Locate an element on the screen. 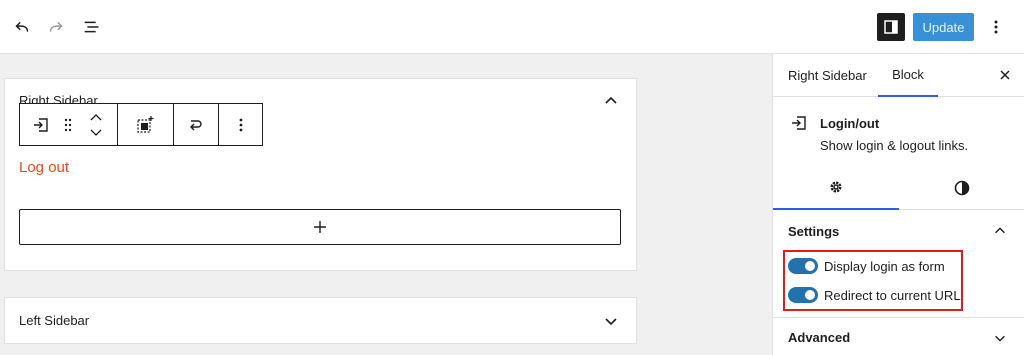 This screenshot has width=1024, height=355. undo-button is located at coordinates (22, 27).